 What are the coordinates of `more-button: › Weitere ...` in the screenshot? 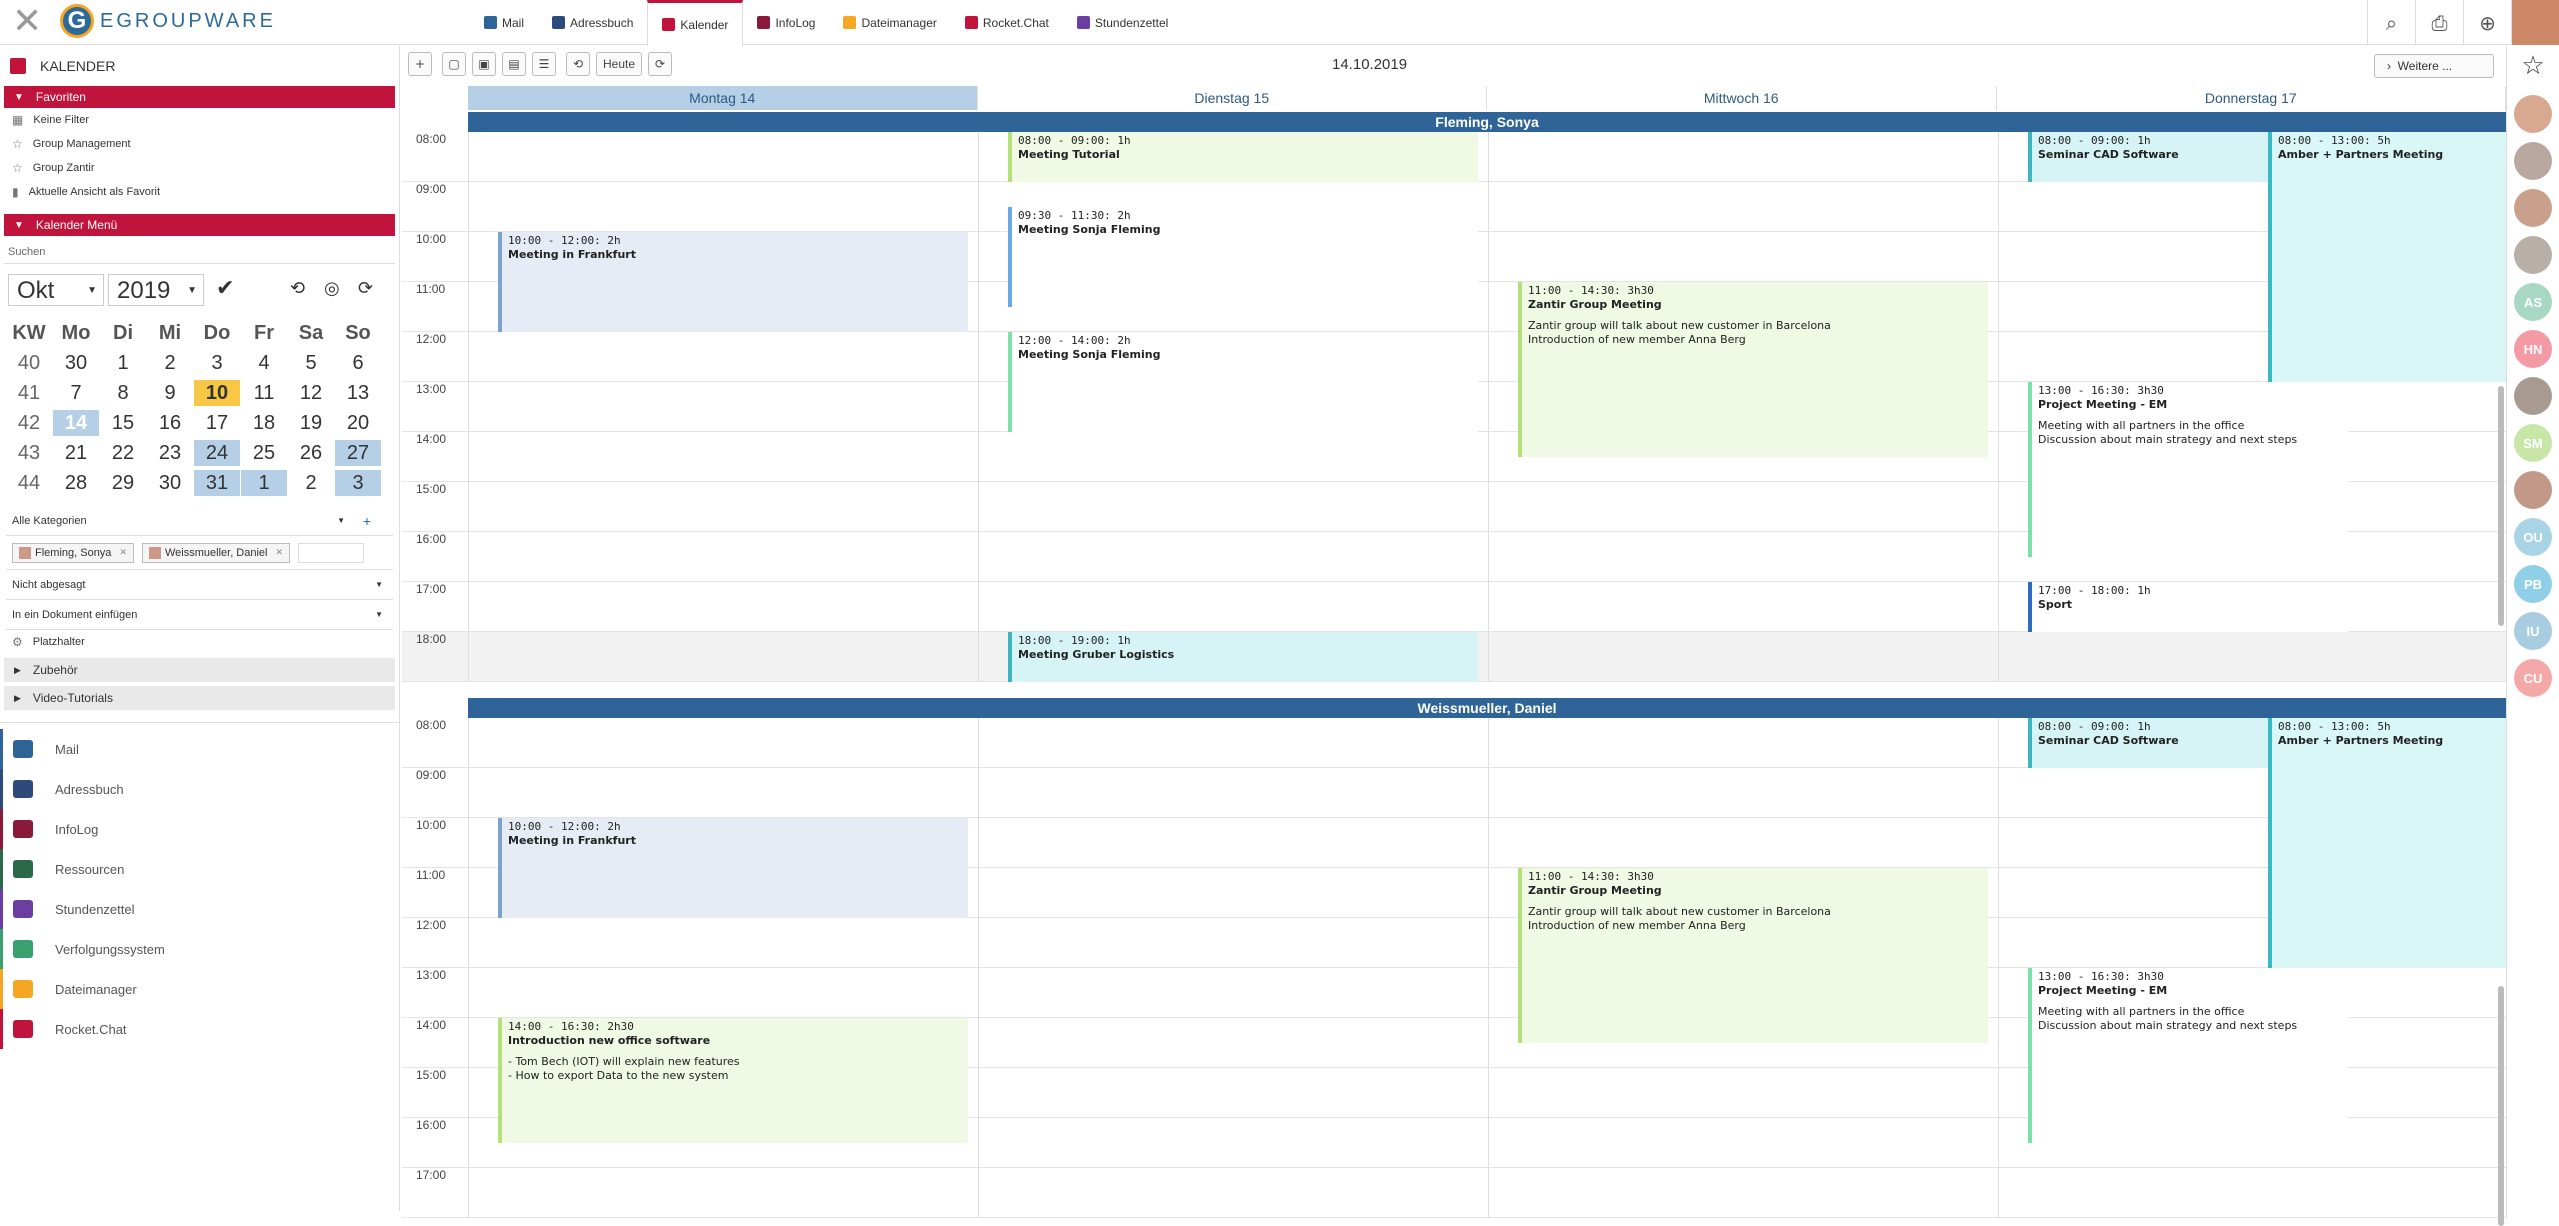 It's located at (2434, 66).